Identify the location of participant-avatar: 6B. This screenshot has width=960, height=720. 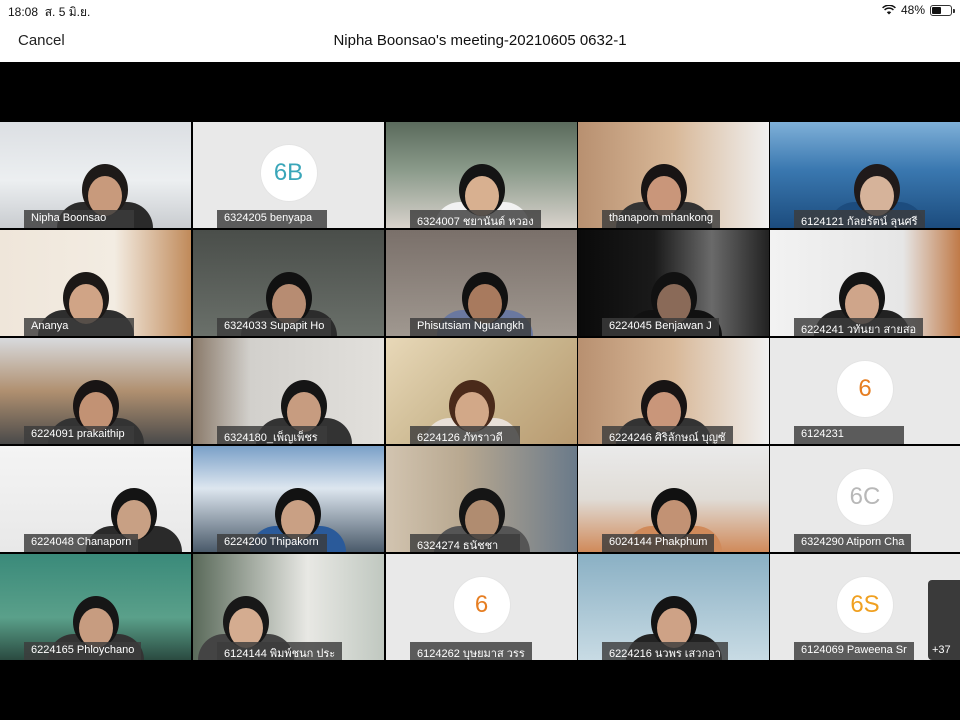
(288, 173).